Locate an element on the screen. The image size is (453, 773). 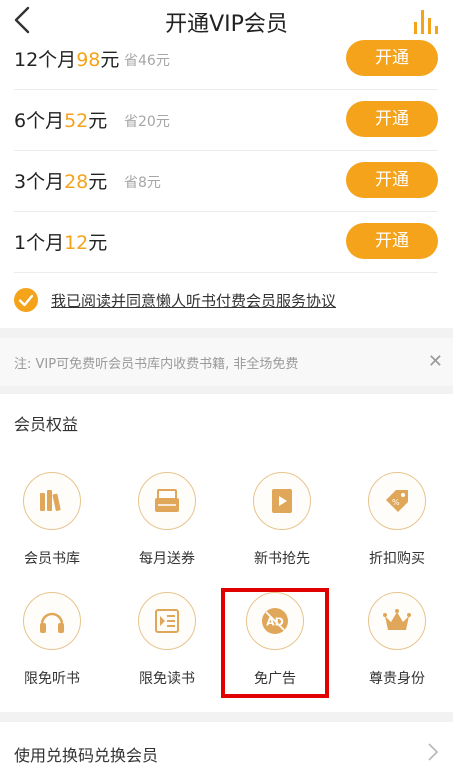
benefit-label: 限免听书 is located at coordinates (52, 679).